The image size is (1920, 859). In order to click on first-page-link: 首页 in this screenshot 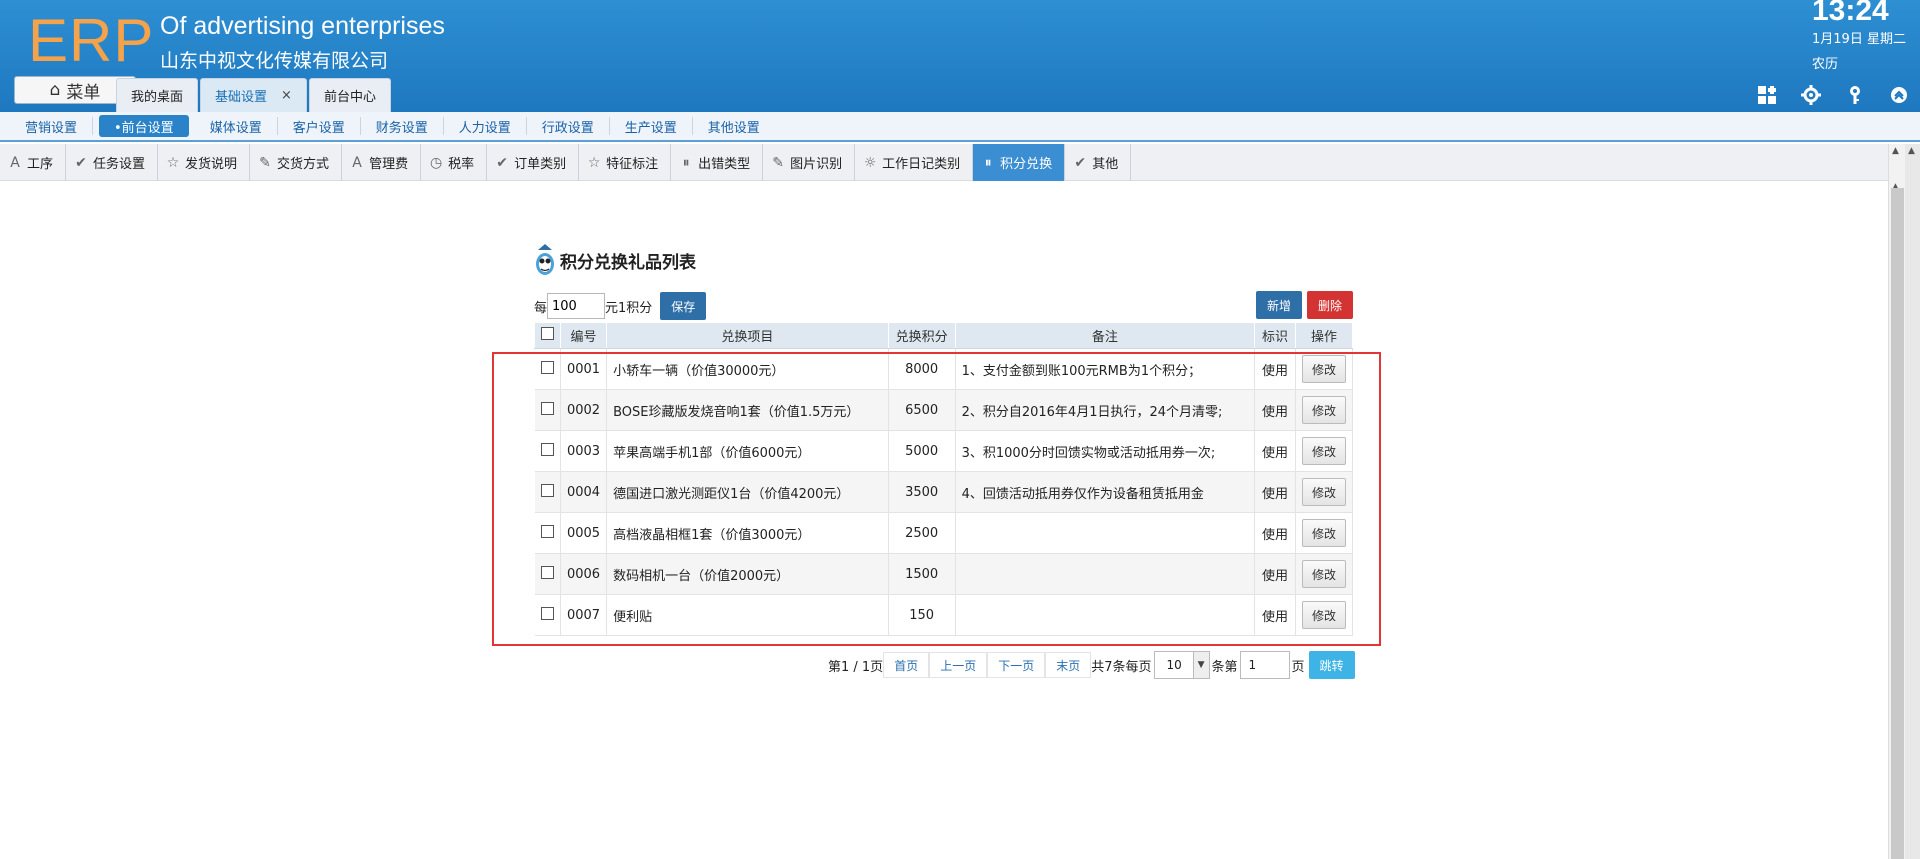, I will do `click(906, 665)`.